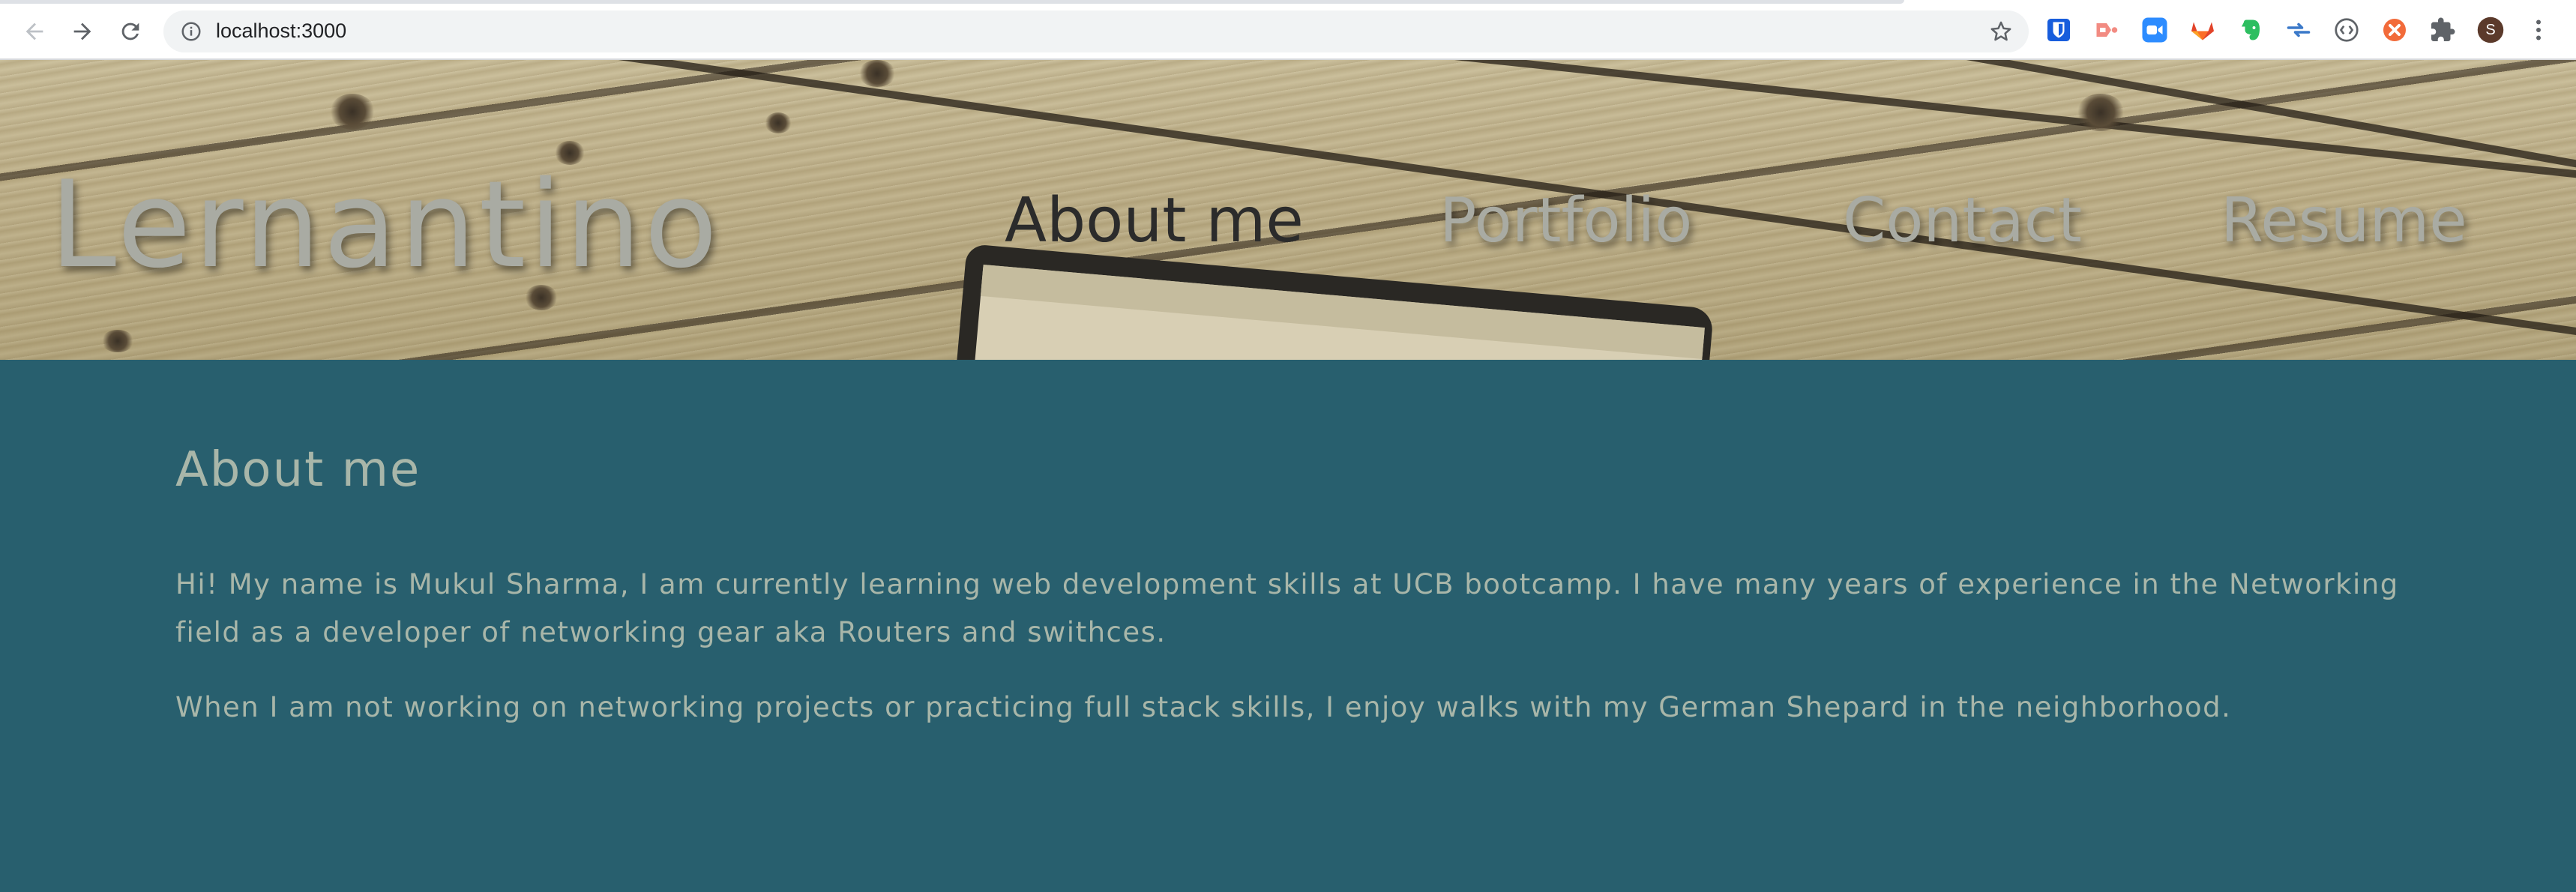 The width and height of the screenshot is (2576, 892). Describe the element at coordinates (2001, 31) in the screenshot. I see `bookmark-star-icon` at that location.